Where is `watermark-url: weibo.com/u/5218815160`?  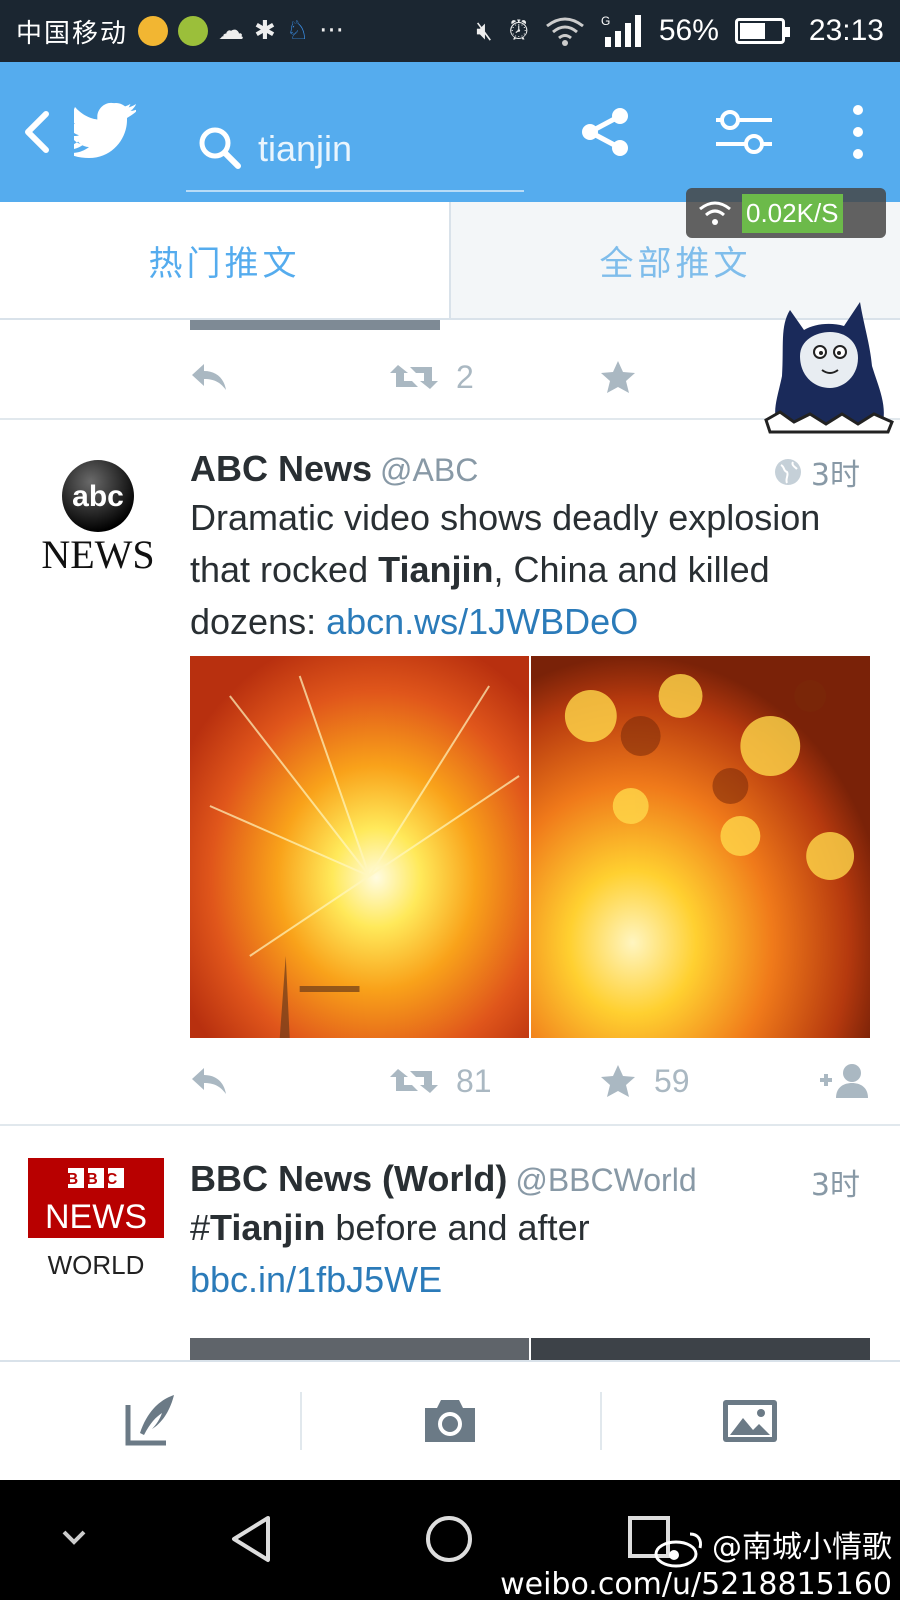 watermark-url: weibo.com/u/5218815160 is located at coordinates (696, 1583).